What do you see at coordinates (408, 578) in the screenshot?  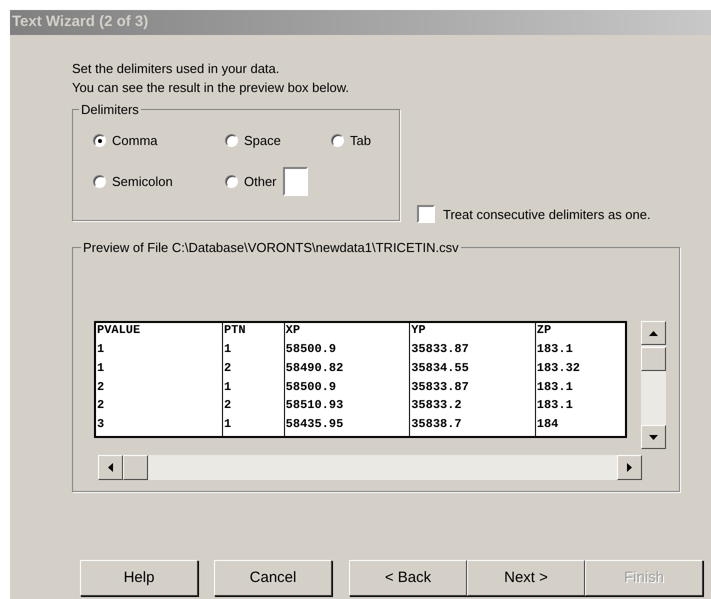 I see `wizard-button: < Back` at bounding box center [408, 578].